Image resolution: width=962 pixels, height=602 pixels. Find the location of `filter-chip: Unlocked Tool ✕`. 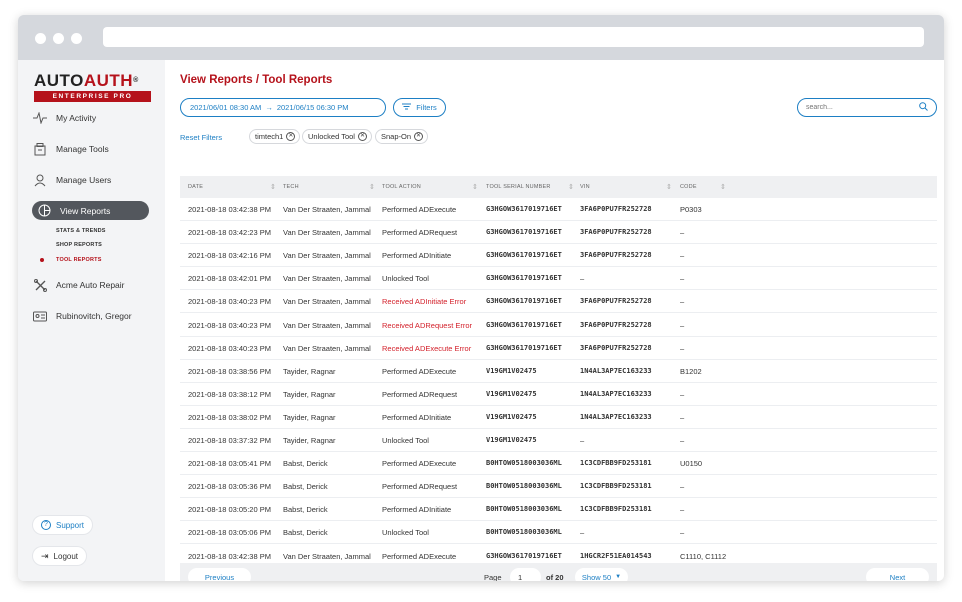

filter-chip: Unlocked Tool ✕ is located at coordinates (337, 136).